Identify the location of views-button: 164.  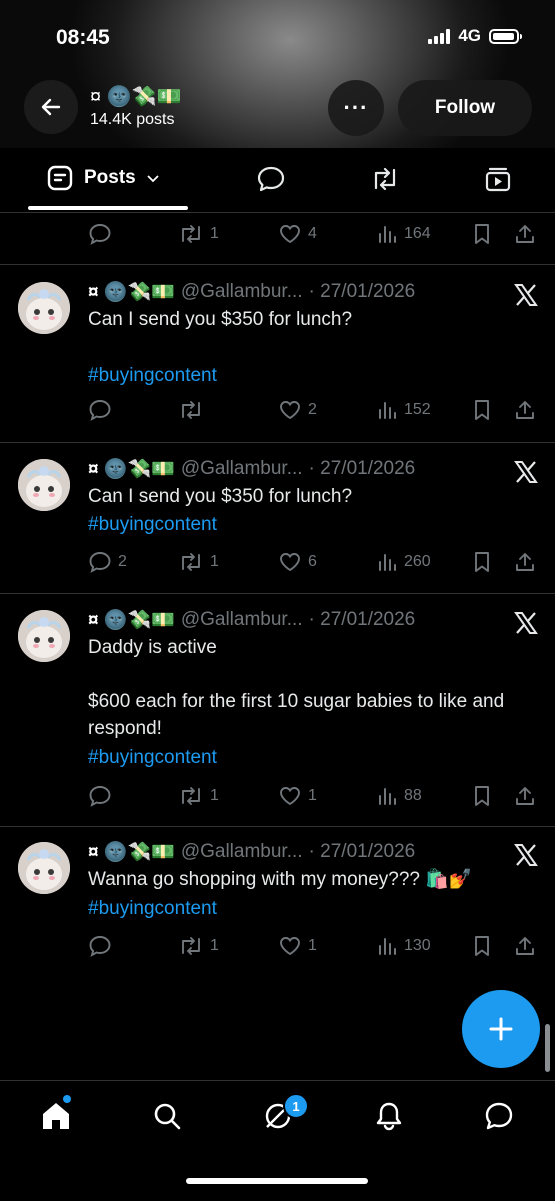
(403, 234).